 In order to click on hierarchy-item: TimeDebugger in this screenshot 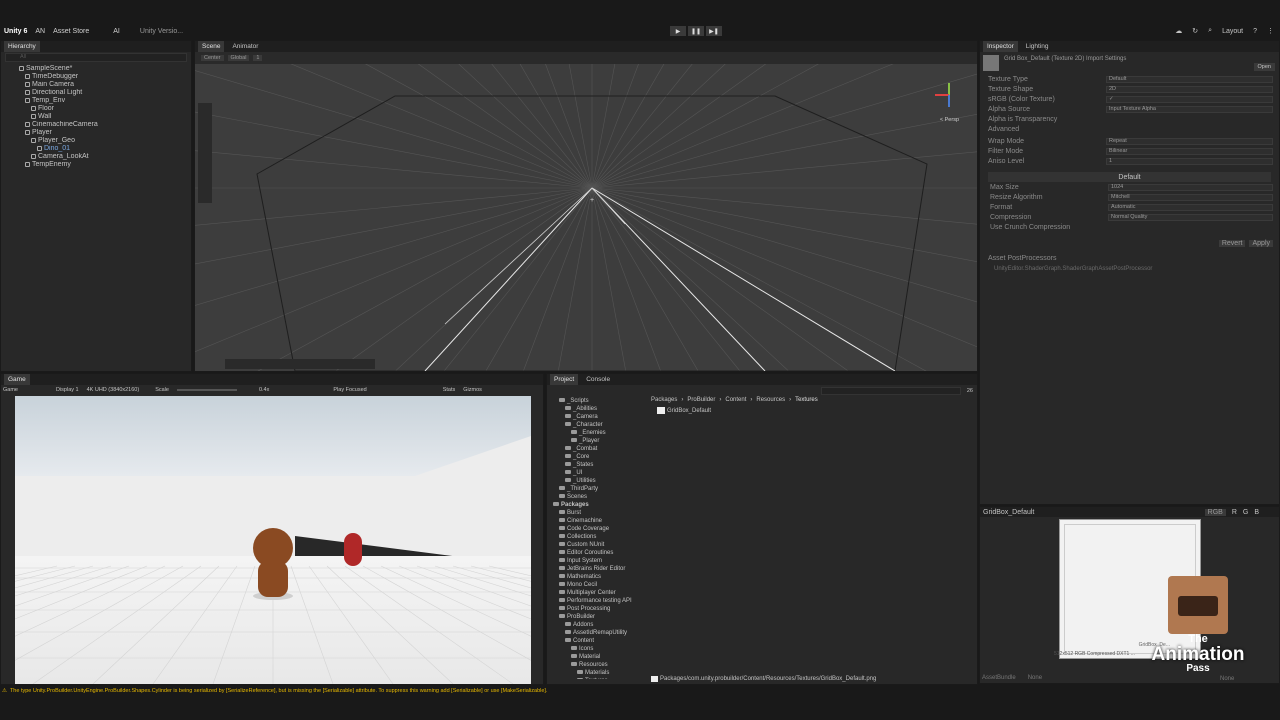, I will do `click(96, 77)`.